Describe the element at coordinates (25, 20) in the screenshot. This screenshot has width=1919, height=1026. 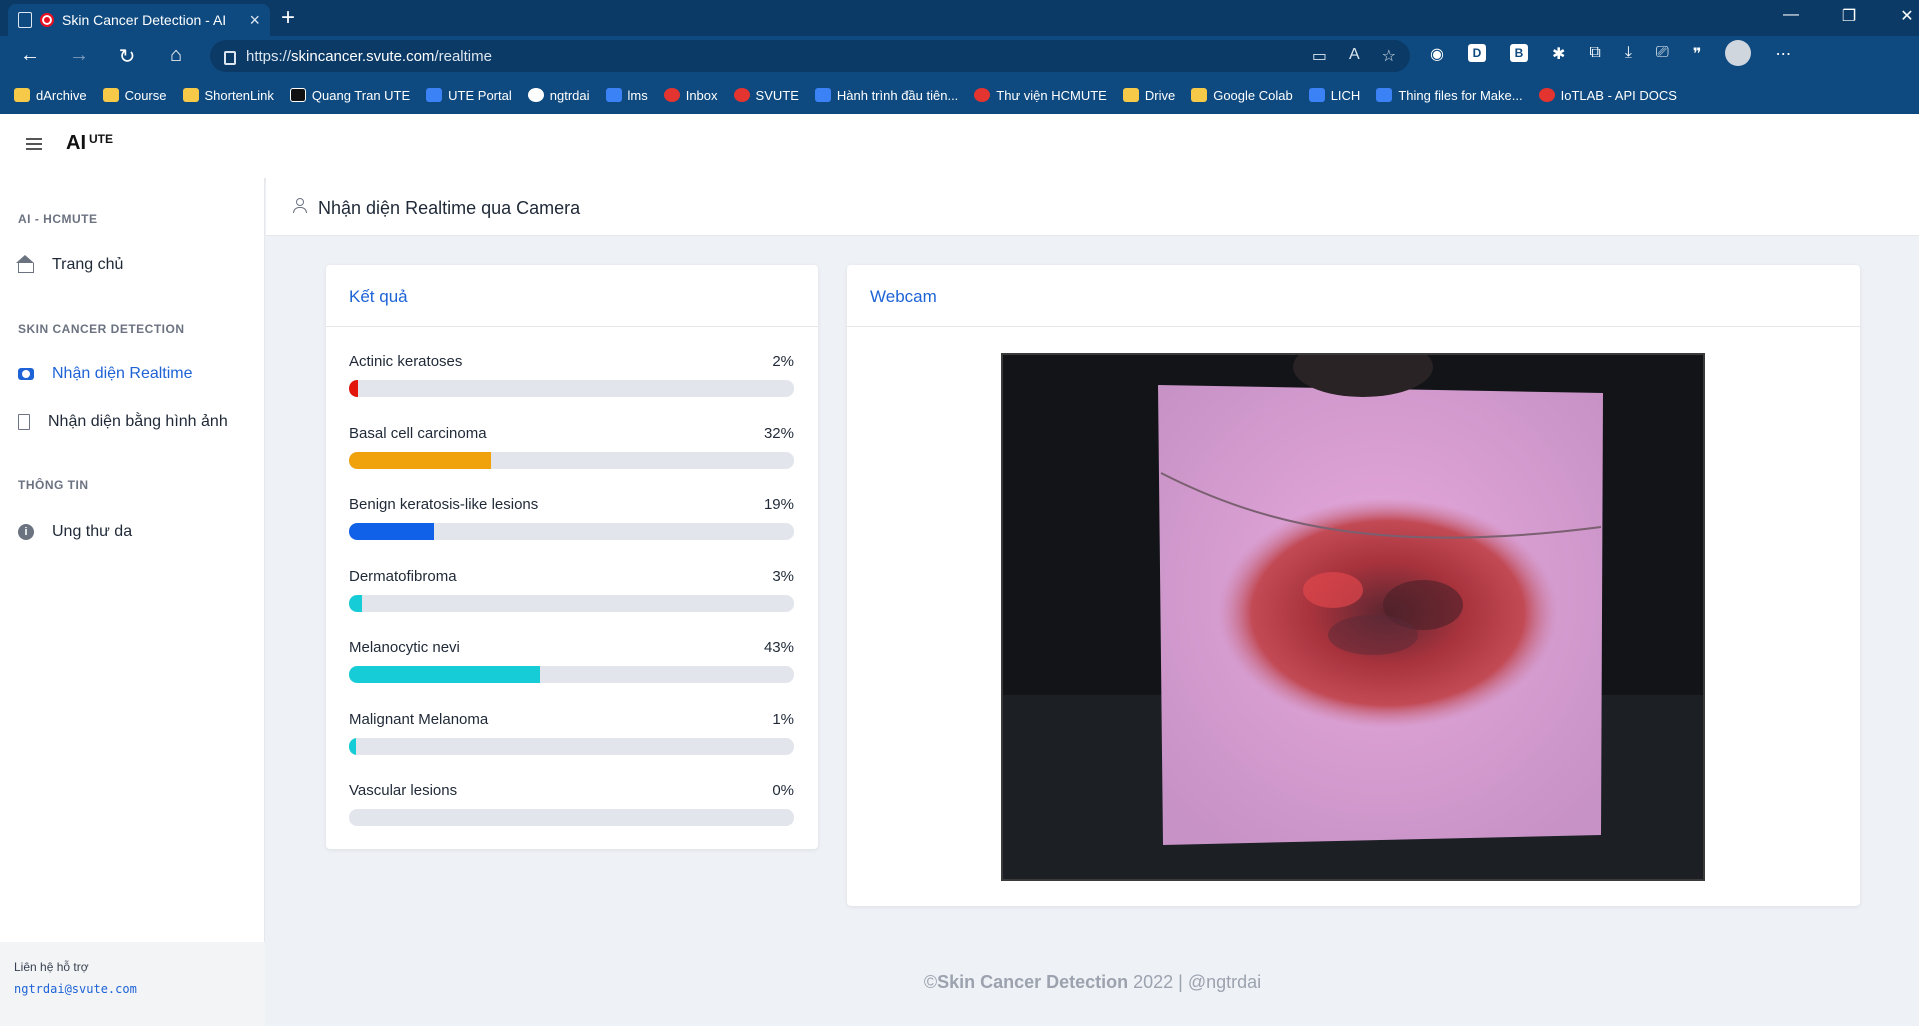
I see `page-icon` at that location.